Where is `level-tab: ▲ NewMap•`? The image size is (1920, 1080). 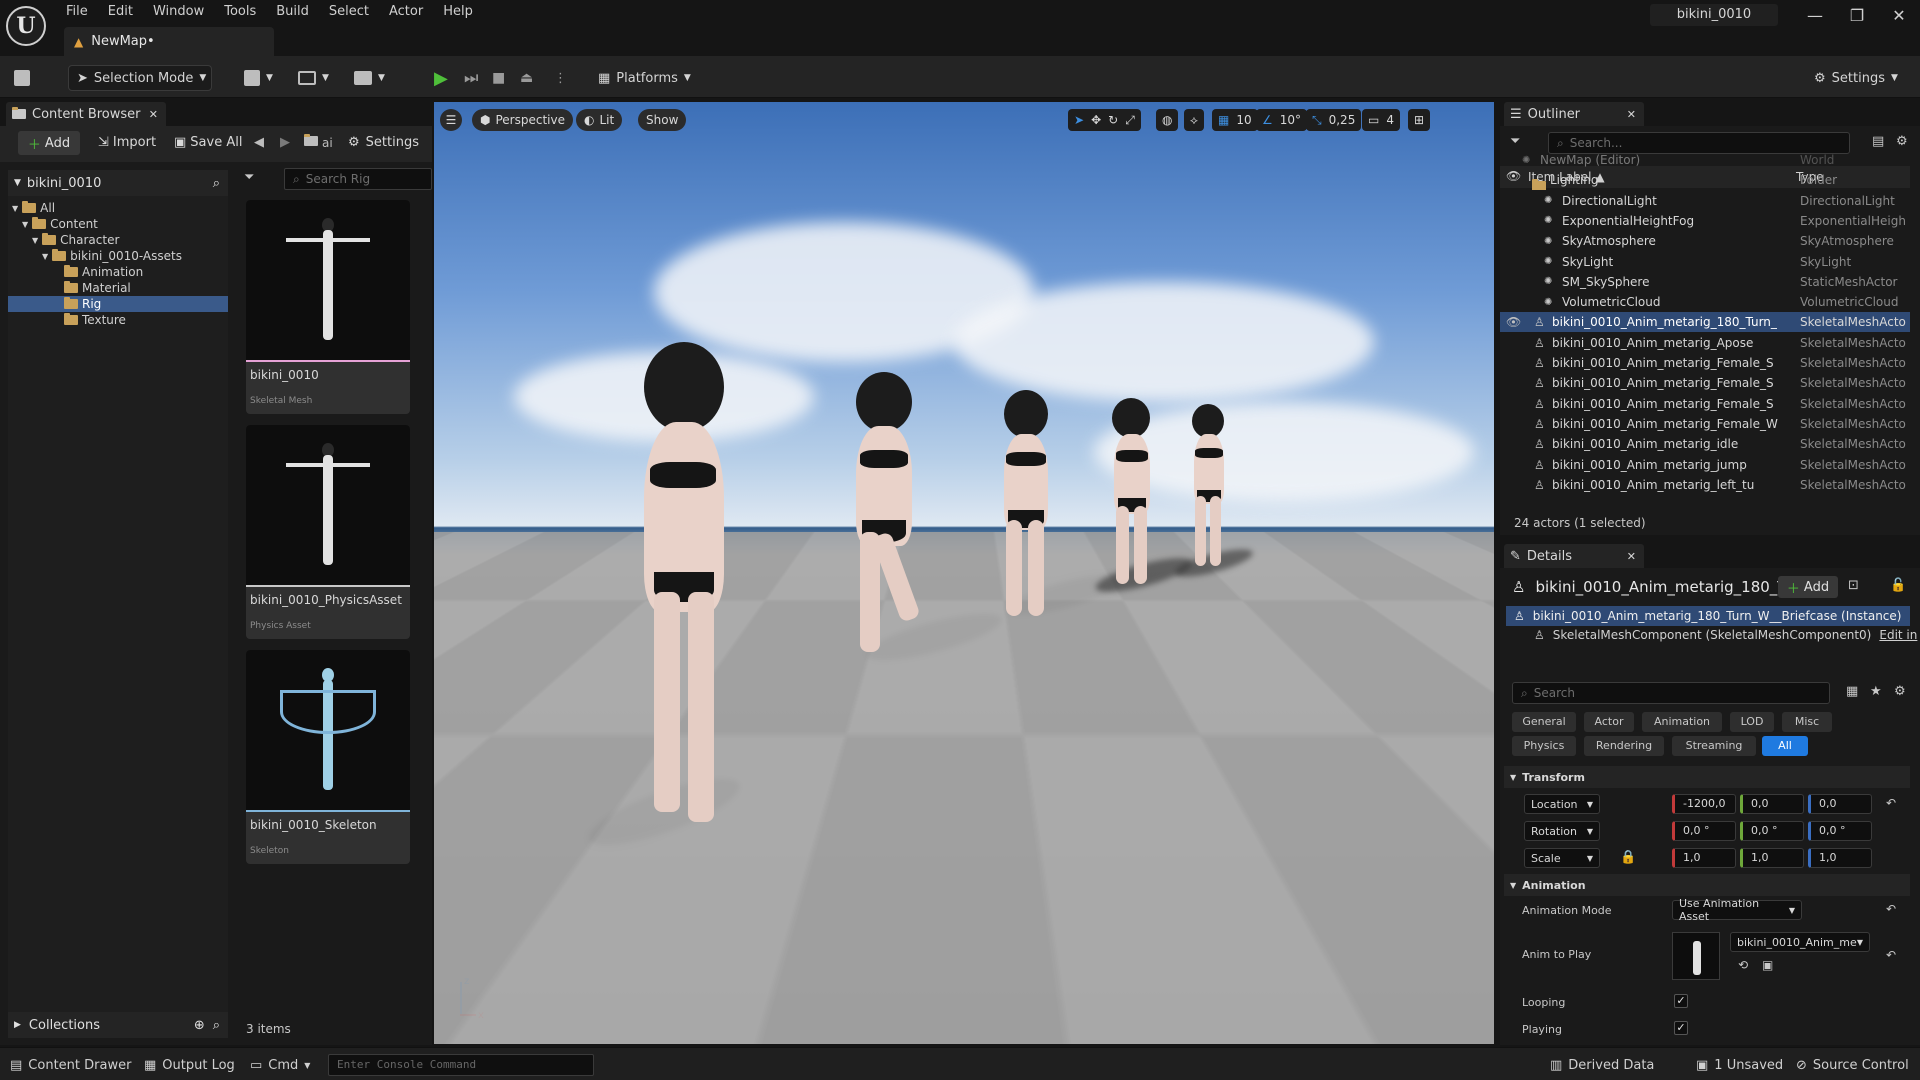
level-tab: ▲ NewMap• is located at coordinates (169, 41).